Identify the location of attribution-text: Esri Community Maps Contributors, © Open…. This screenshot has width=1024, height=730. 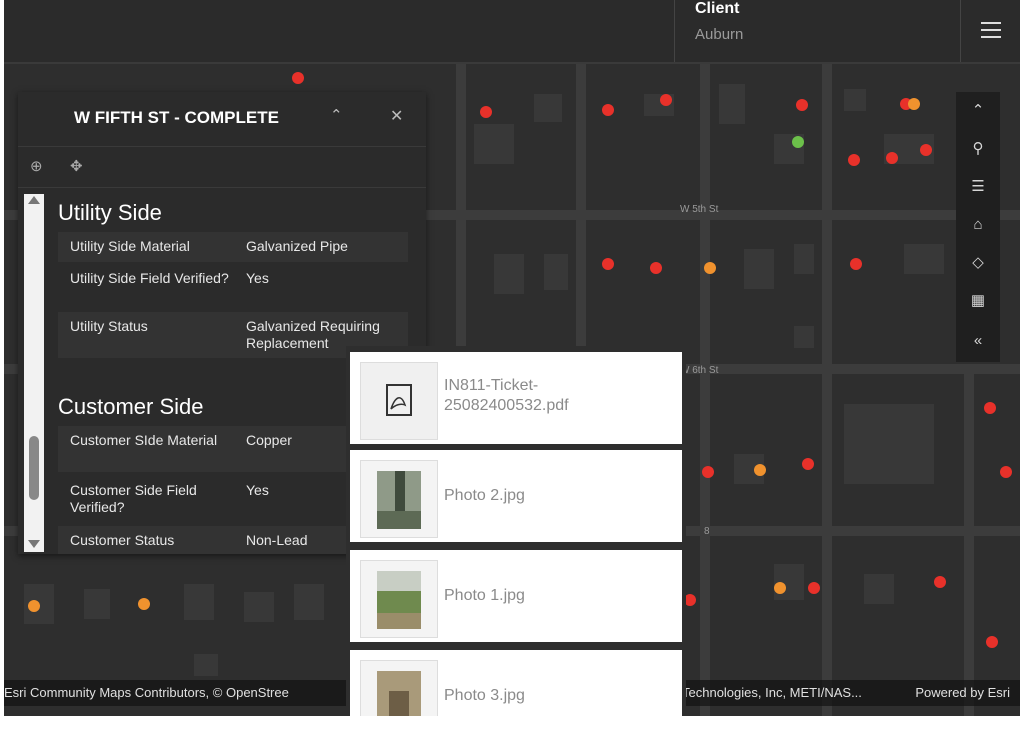
(146, 692).